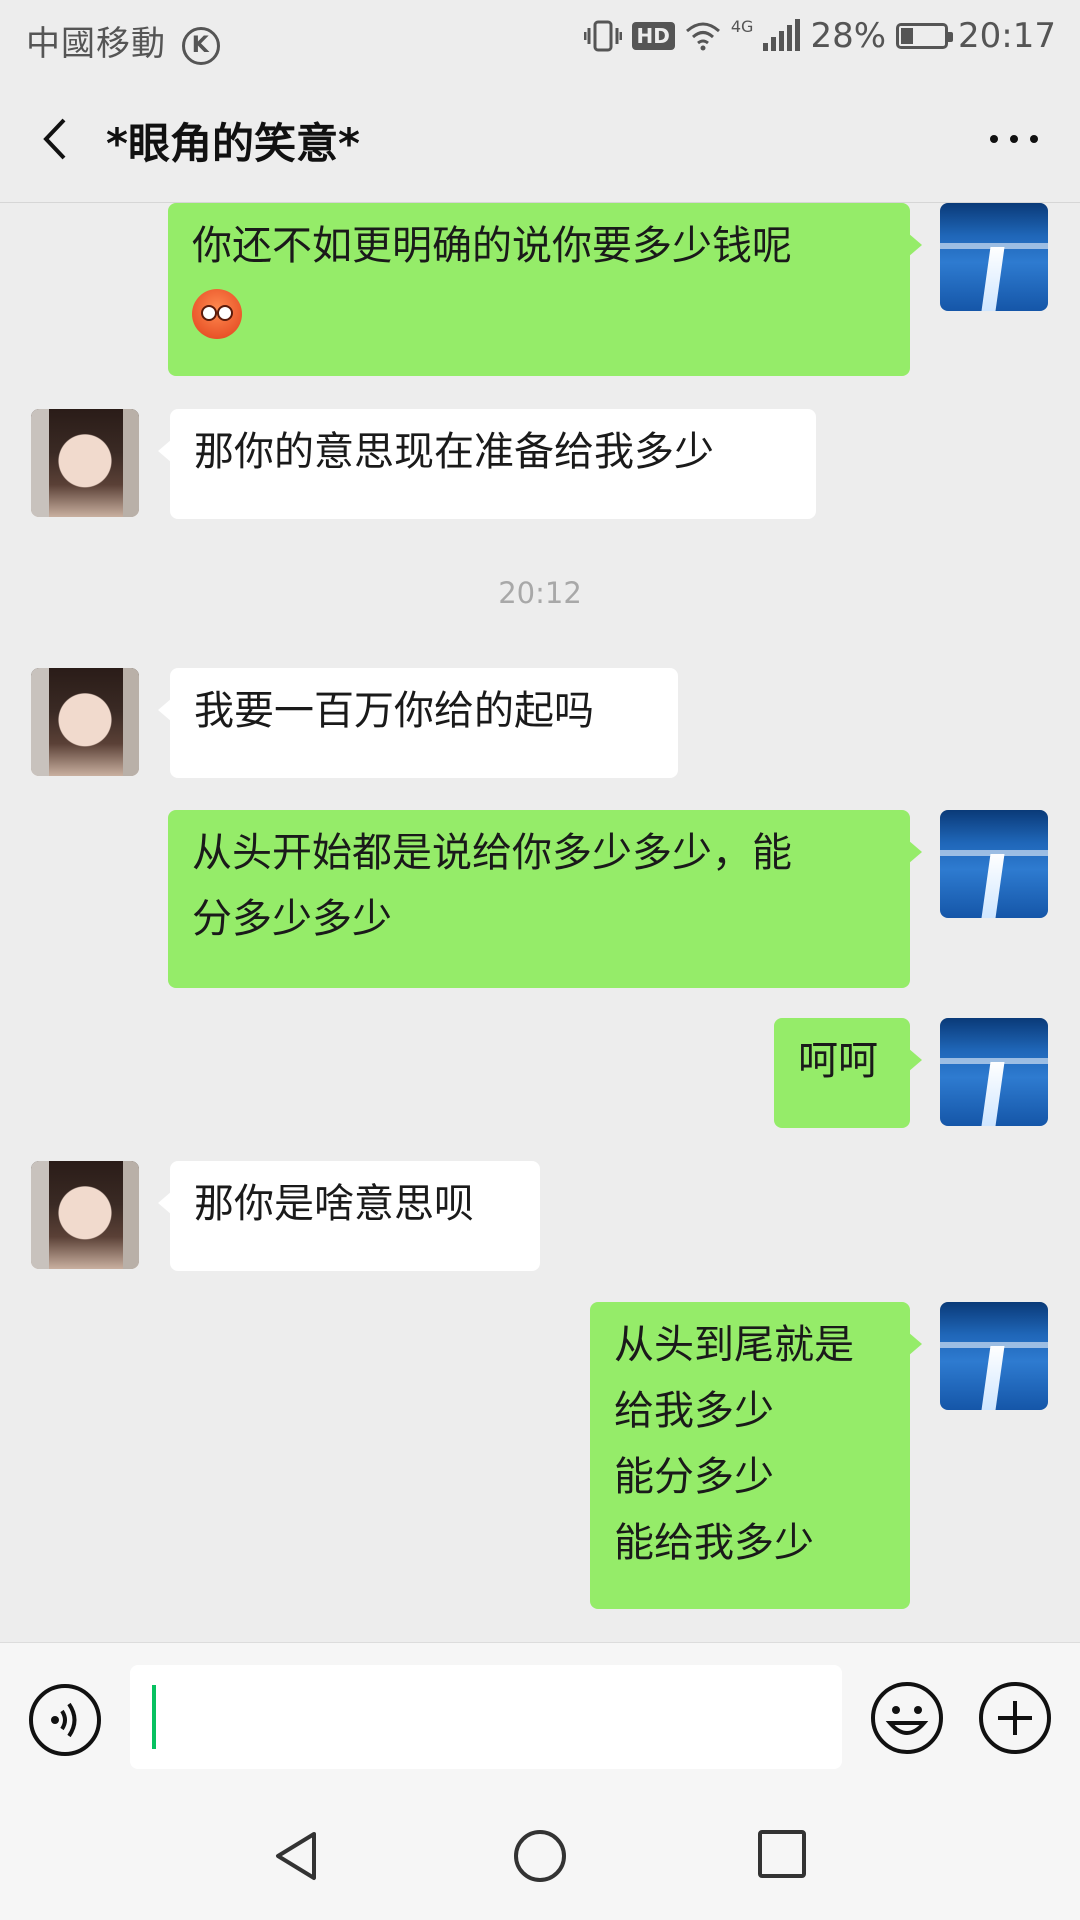  I want to click on message-text-line: 能分多少, so click(694, 1477).